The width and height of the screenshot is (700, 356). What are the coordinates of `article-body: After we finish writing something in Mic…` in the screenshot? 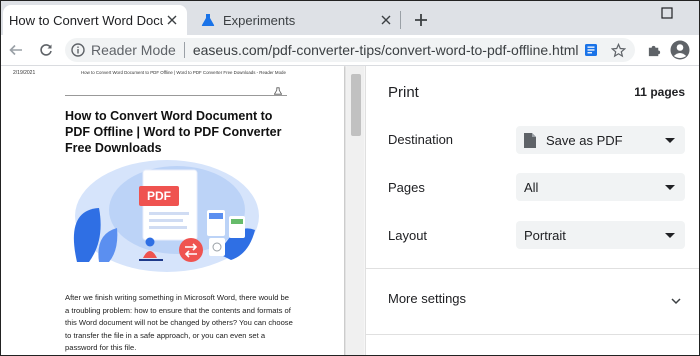 It's located at (179, 323).